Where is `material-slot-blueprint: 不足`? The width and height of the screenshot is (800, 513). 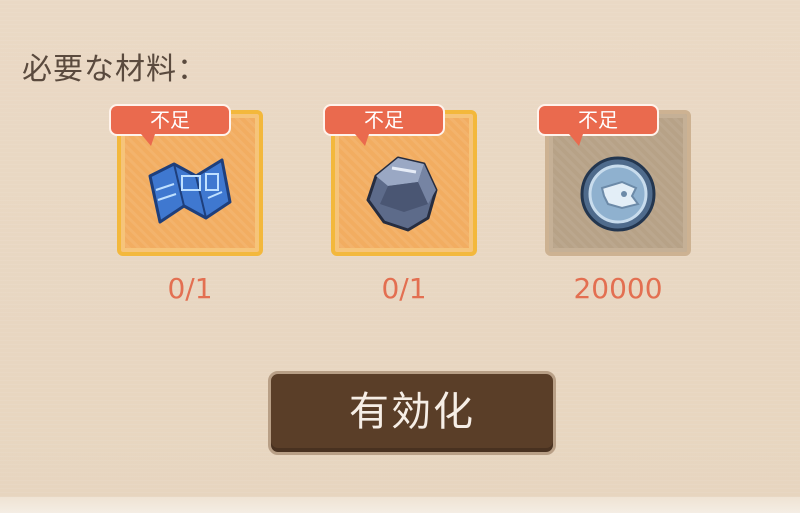
material-slot-blueprint: 不足 is located at coordinates (187, 181).